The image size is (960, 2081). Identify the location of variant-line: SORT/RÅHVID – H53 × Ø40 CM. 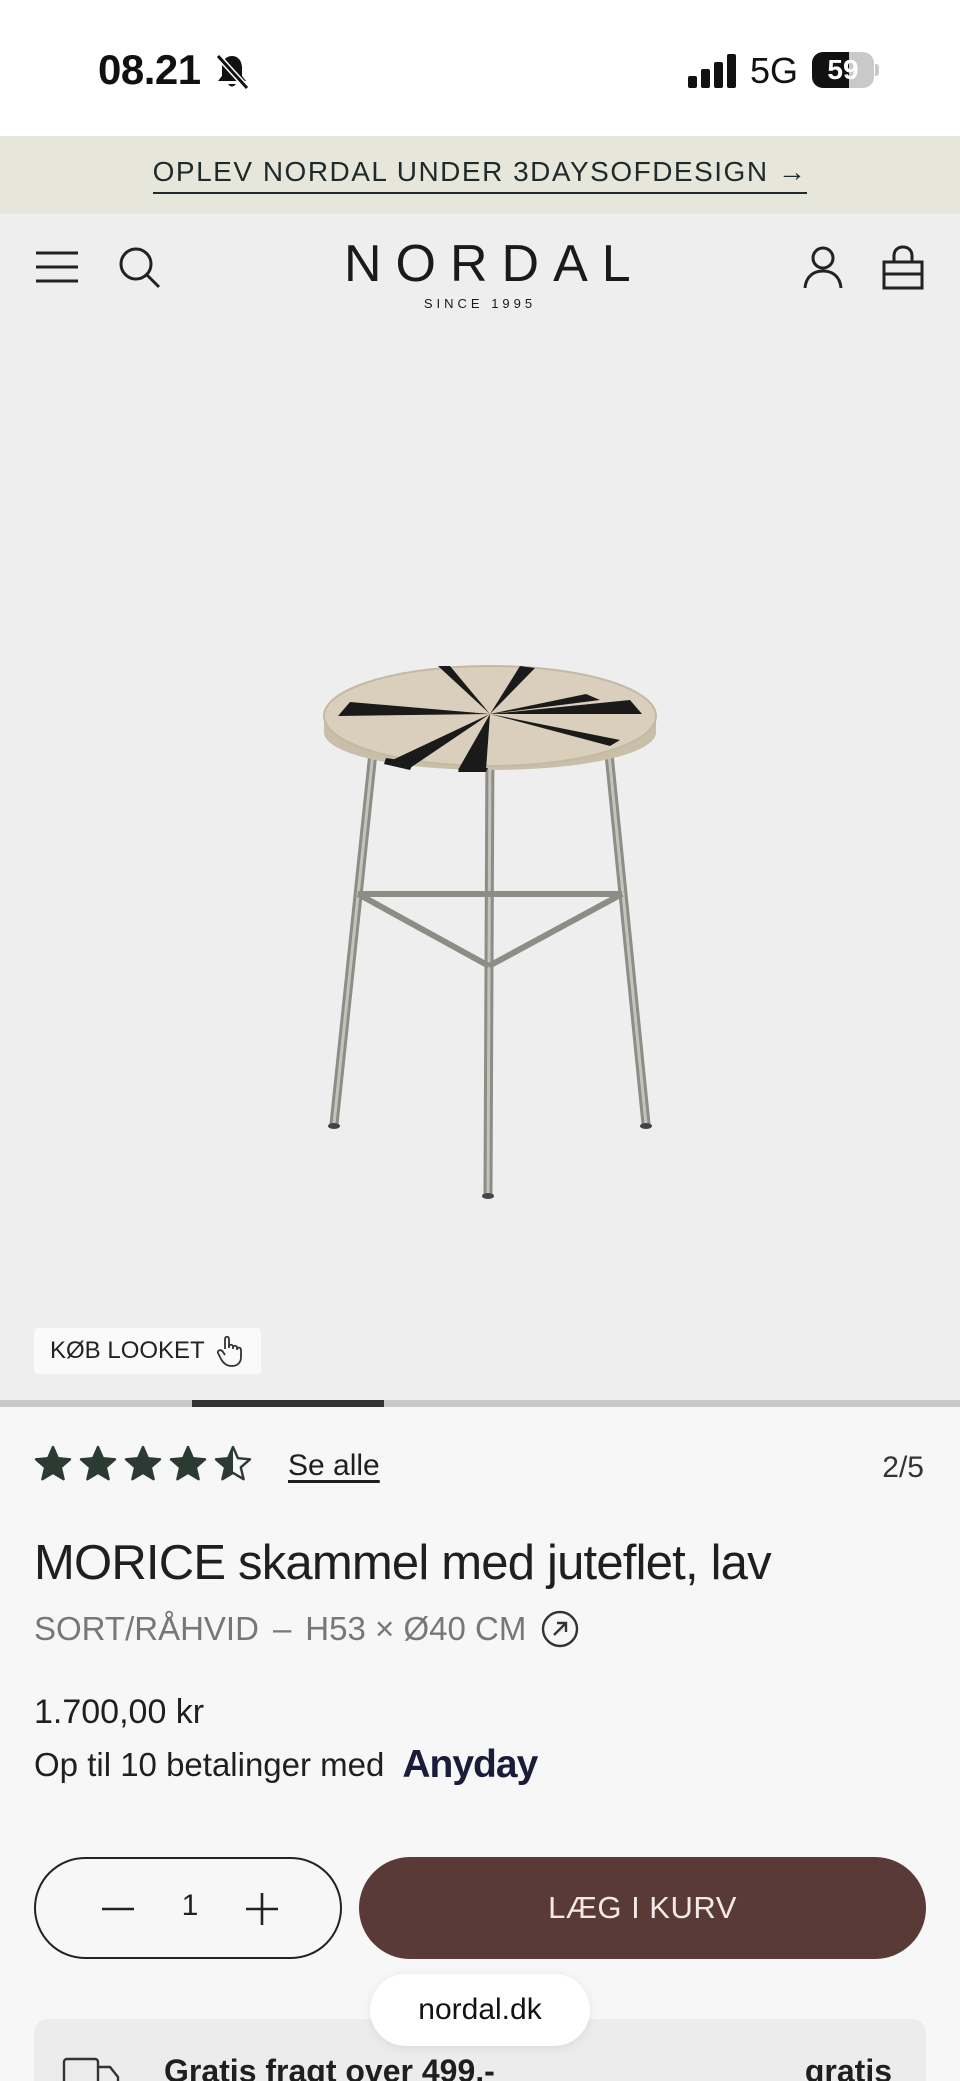
(307, 1629).